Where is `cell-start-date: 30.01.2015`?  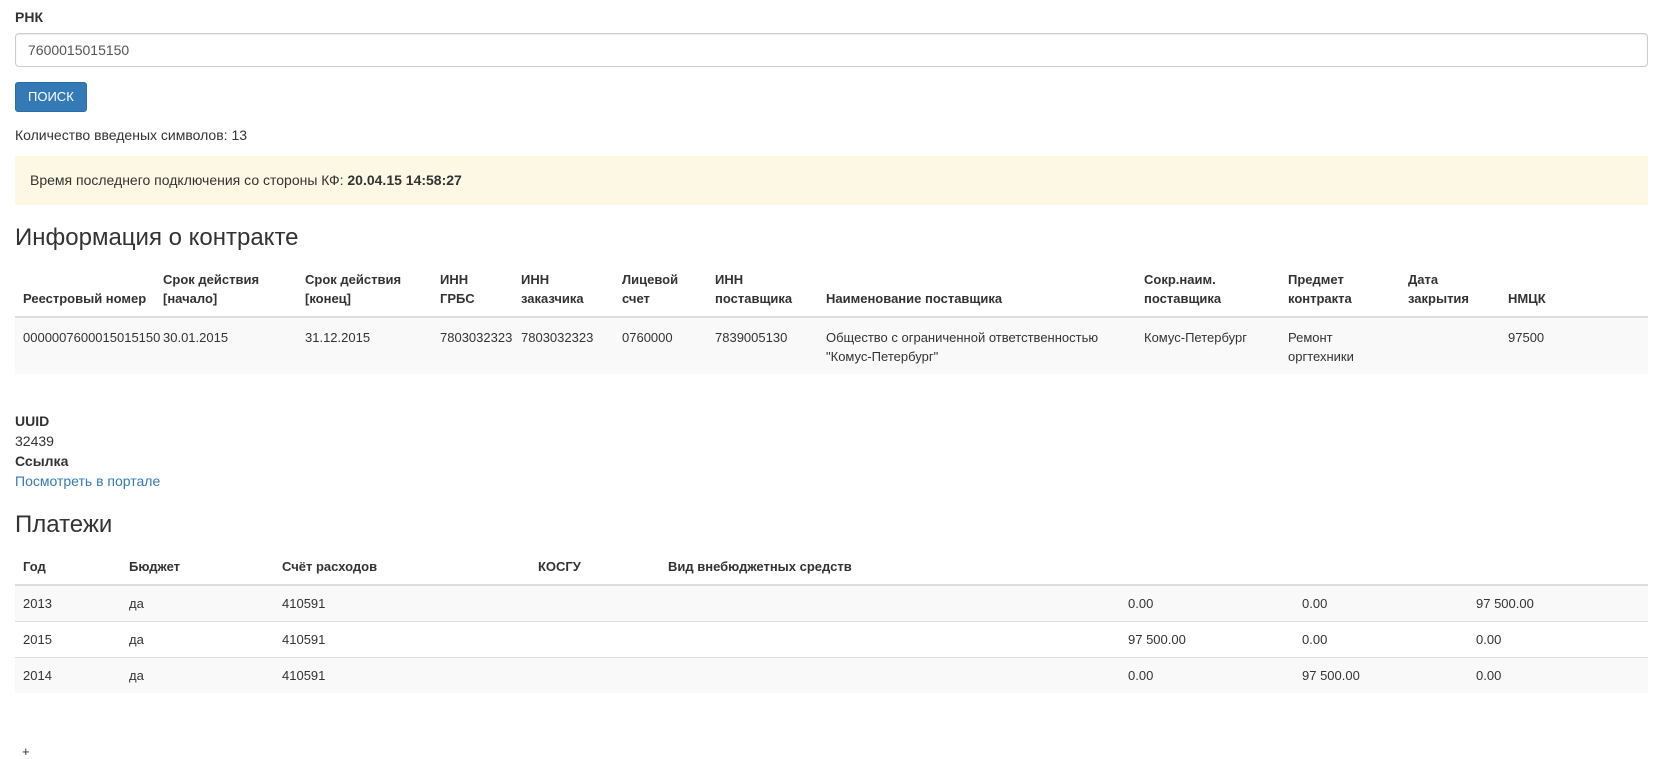 cell-start-date: 30.01.2015 is located at coordinates (196, 337).